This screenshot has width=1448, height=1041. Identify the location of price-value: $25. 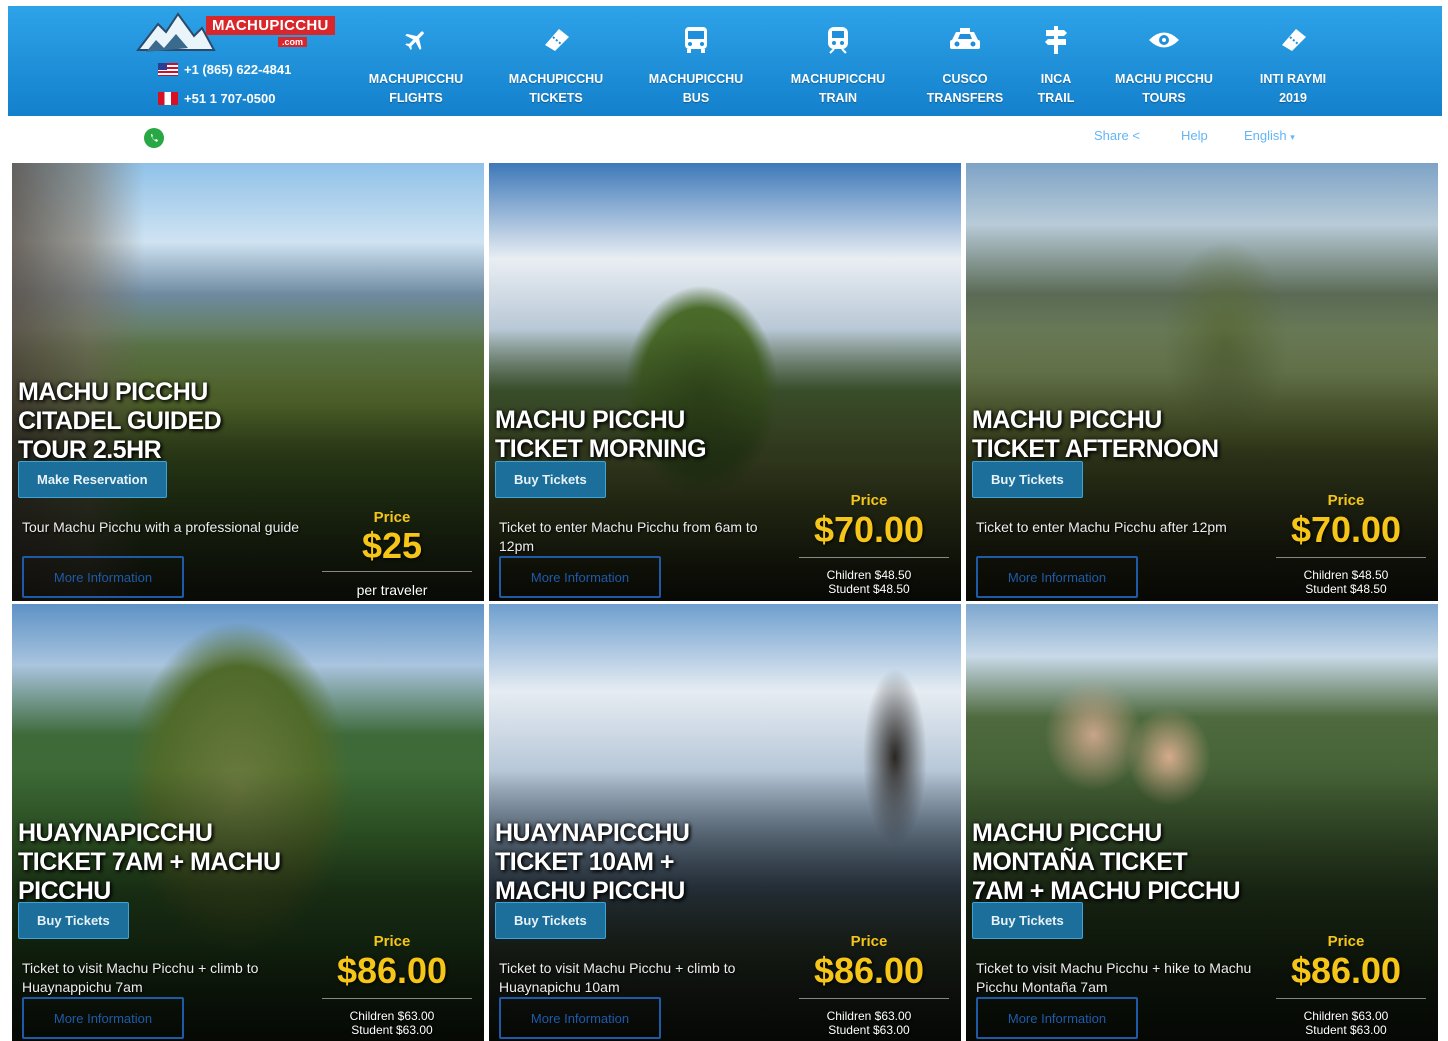
(392, 545).